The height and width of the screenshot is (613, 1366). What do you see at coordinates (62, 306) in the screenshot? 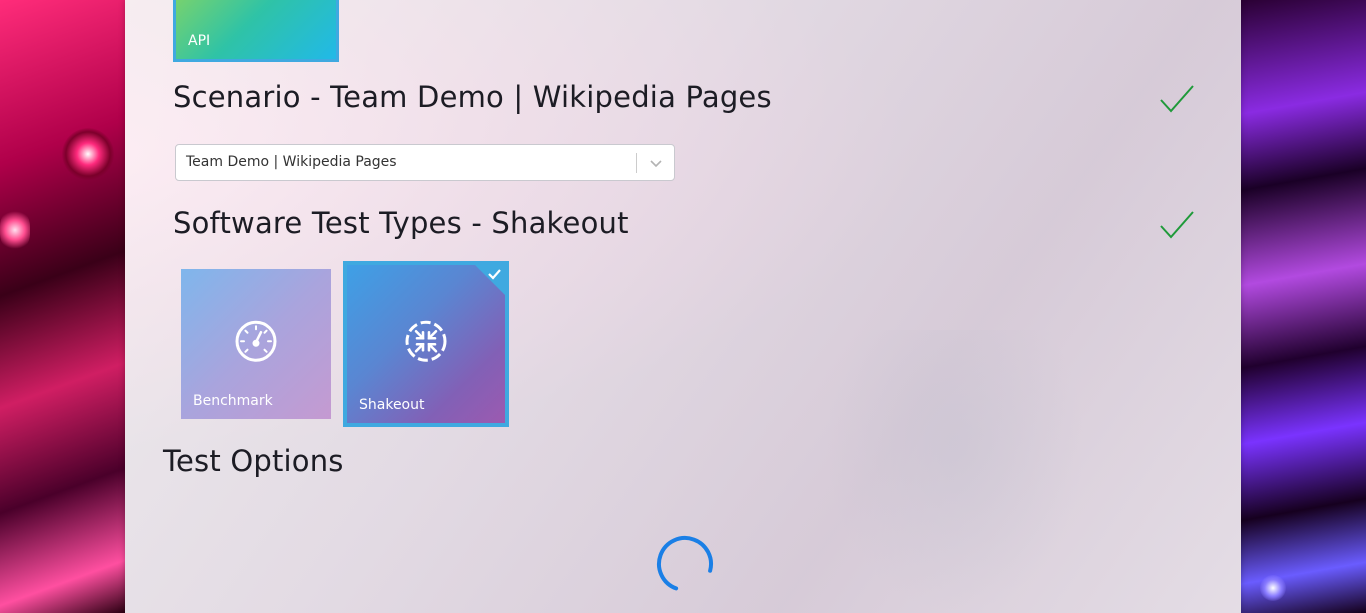
I see `background-left-stage` at bounding box center [62, 306].